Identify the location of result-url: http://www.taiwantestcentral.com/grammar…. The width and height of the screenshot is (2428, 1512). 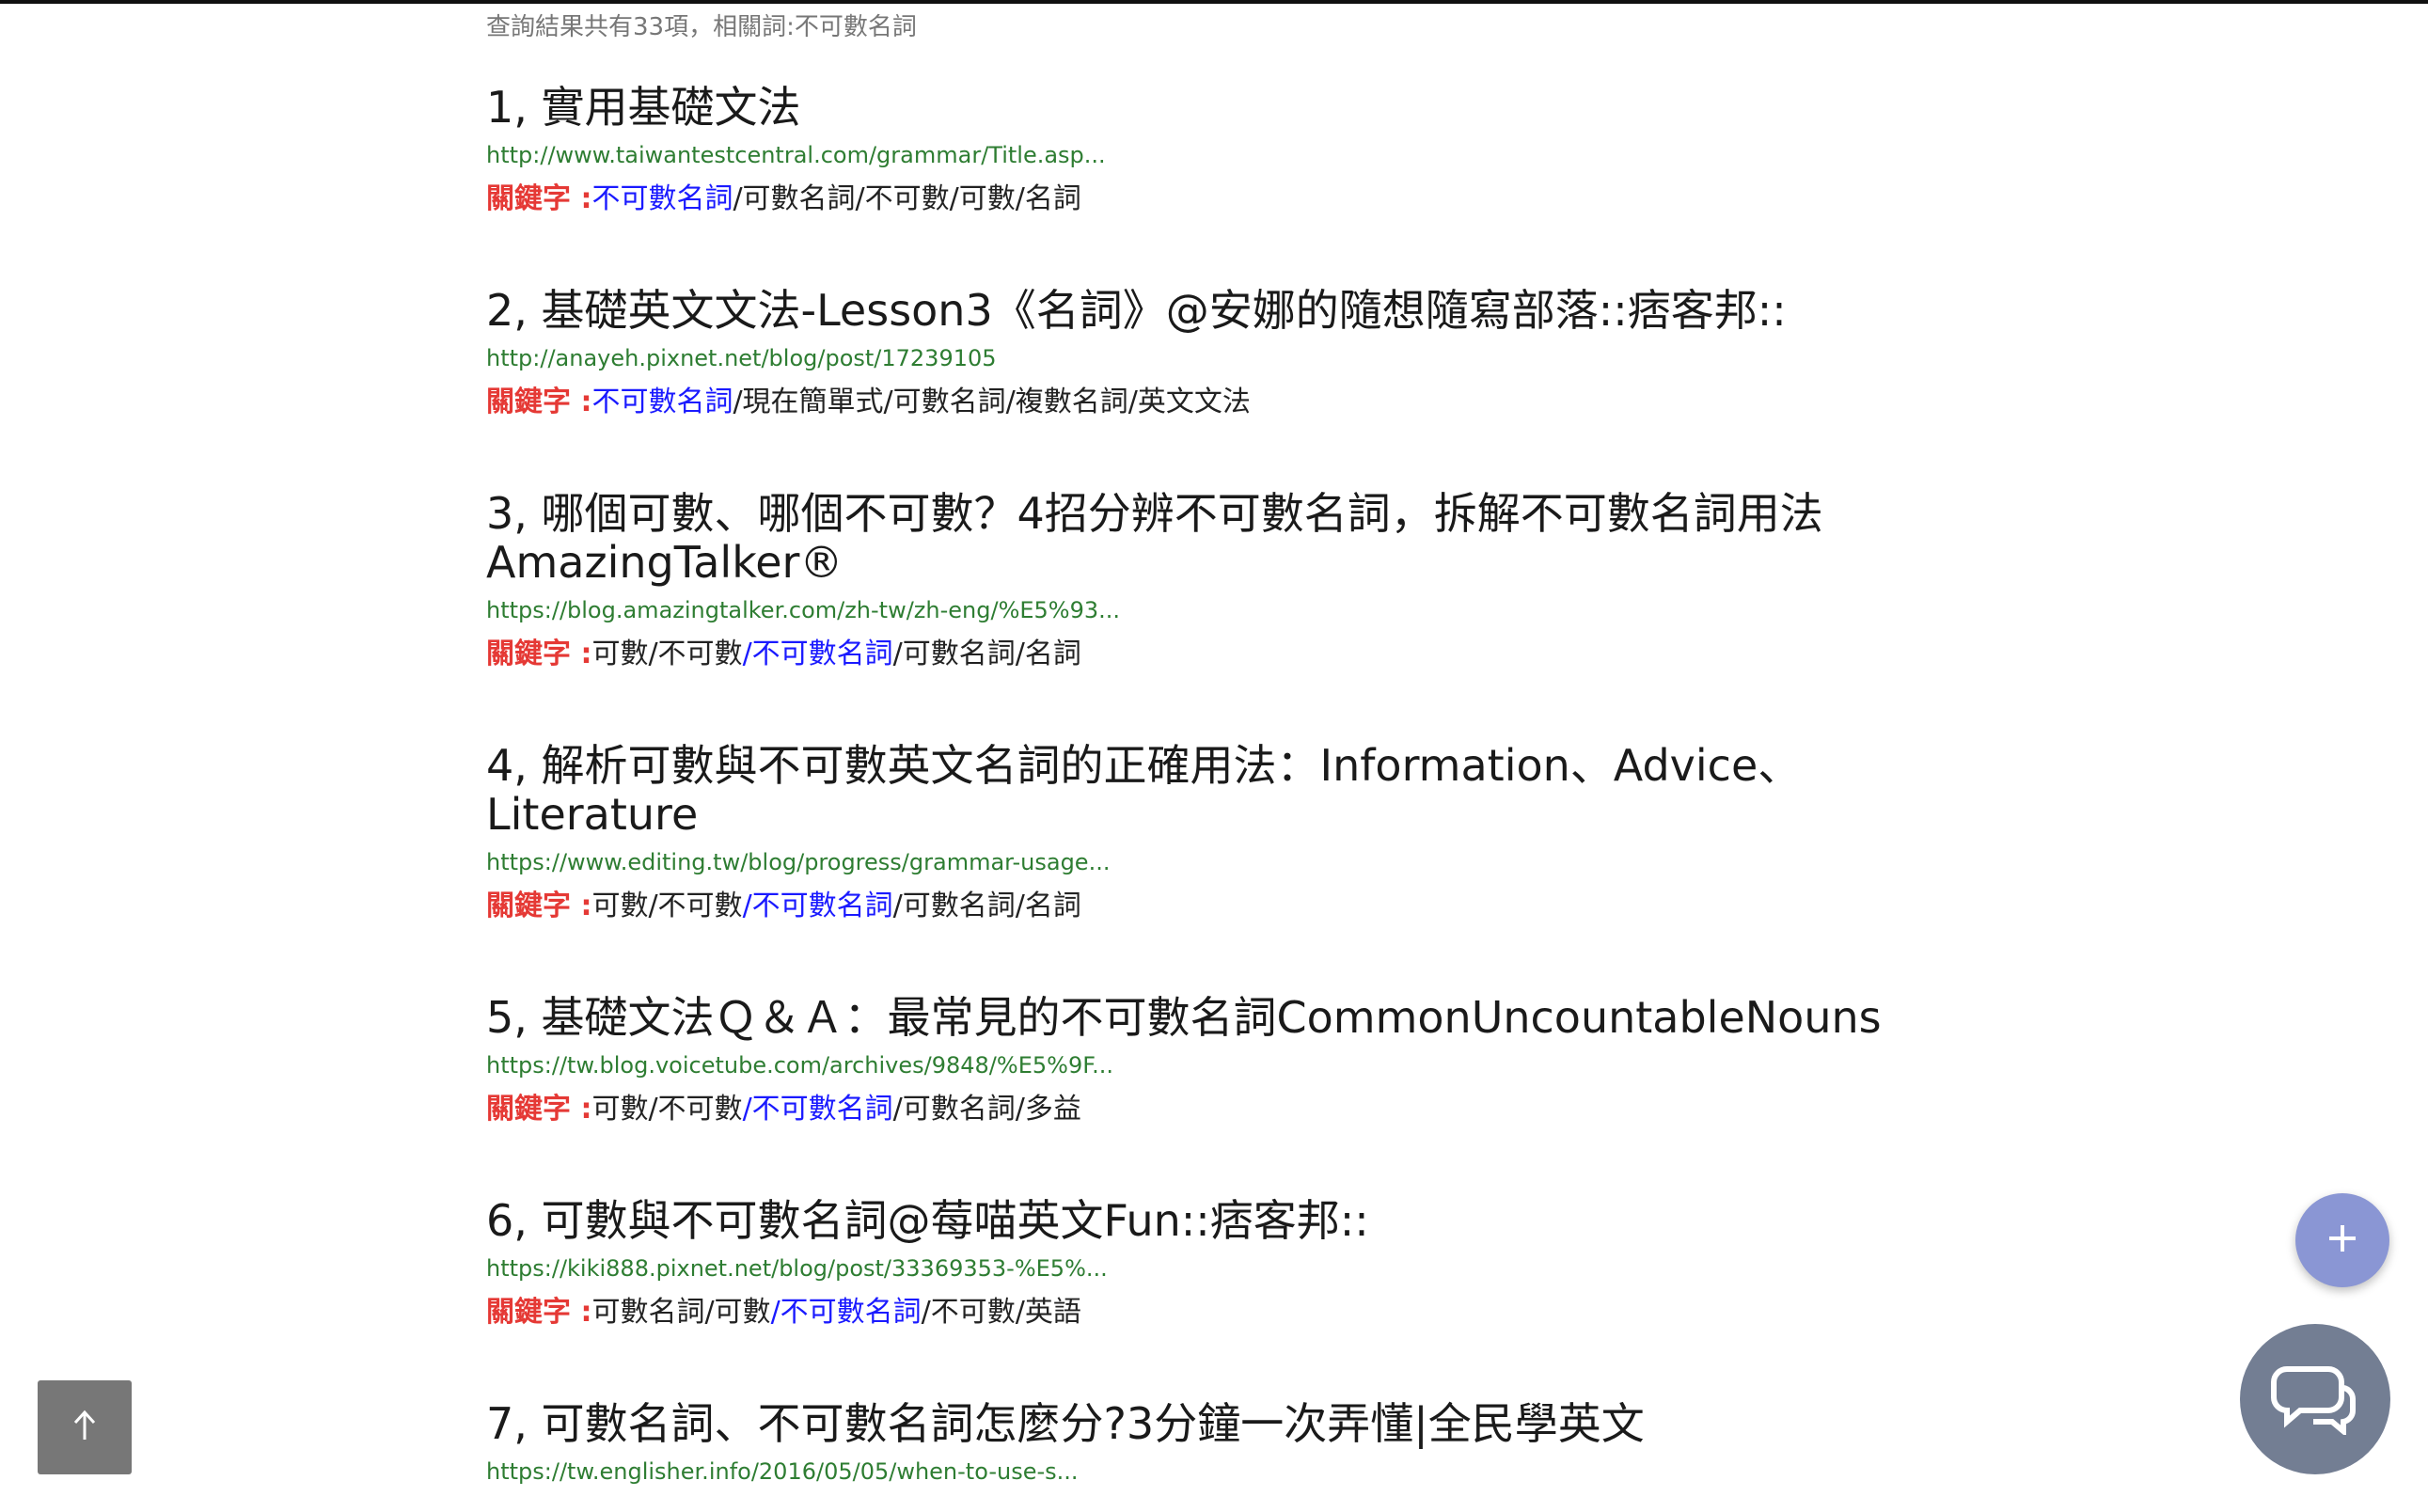
(1210, 155).